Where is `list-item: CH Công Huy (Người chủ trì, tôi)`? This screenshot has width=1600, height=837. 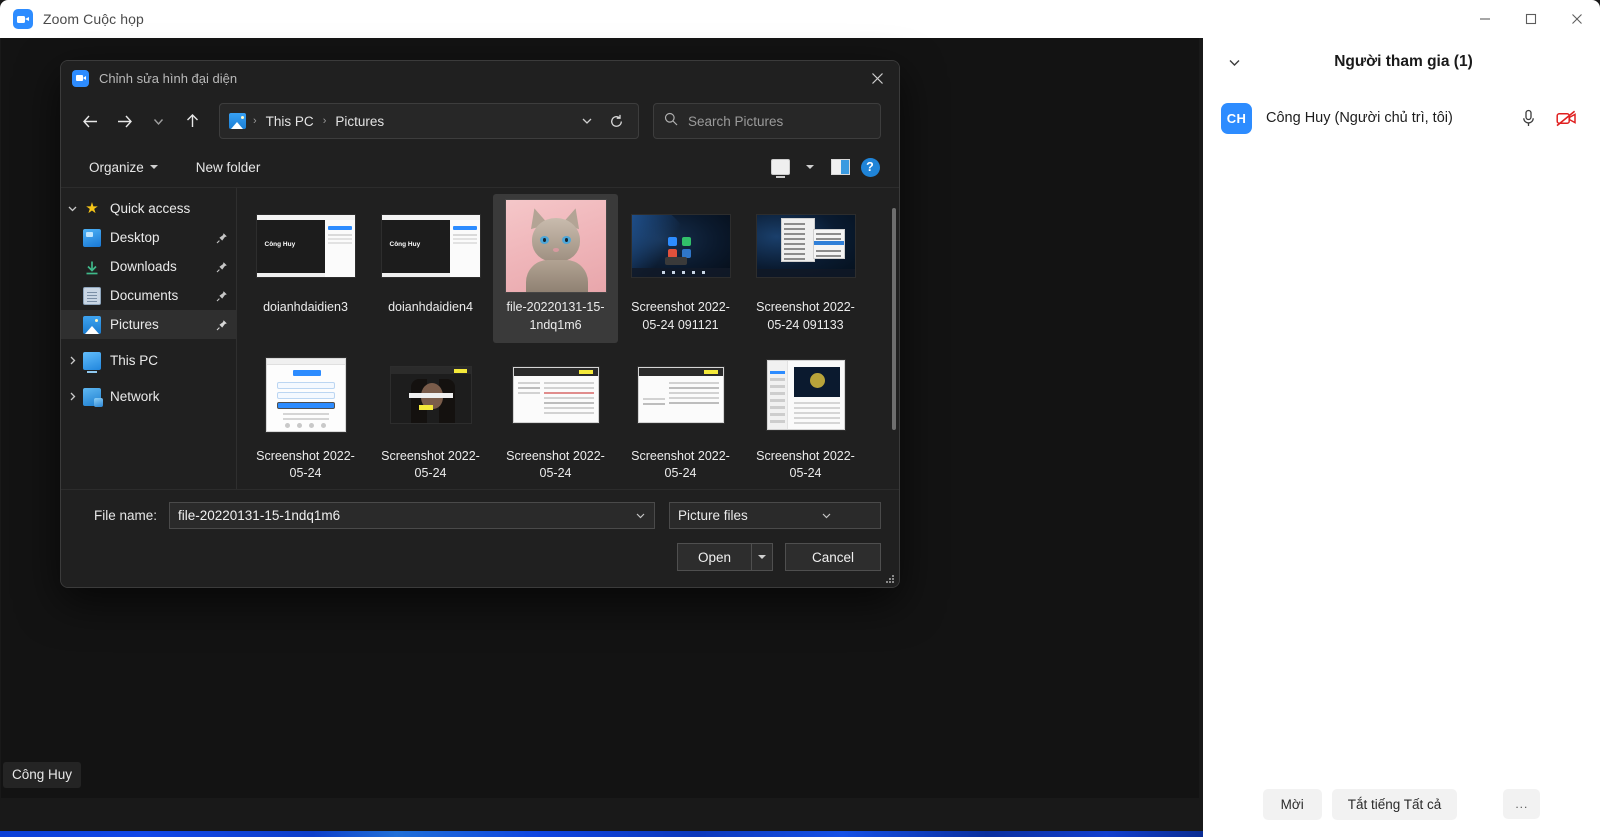
list-item: CH Công Huy (Người chủ trì, tôi) is located at coordinates (1401, 118).